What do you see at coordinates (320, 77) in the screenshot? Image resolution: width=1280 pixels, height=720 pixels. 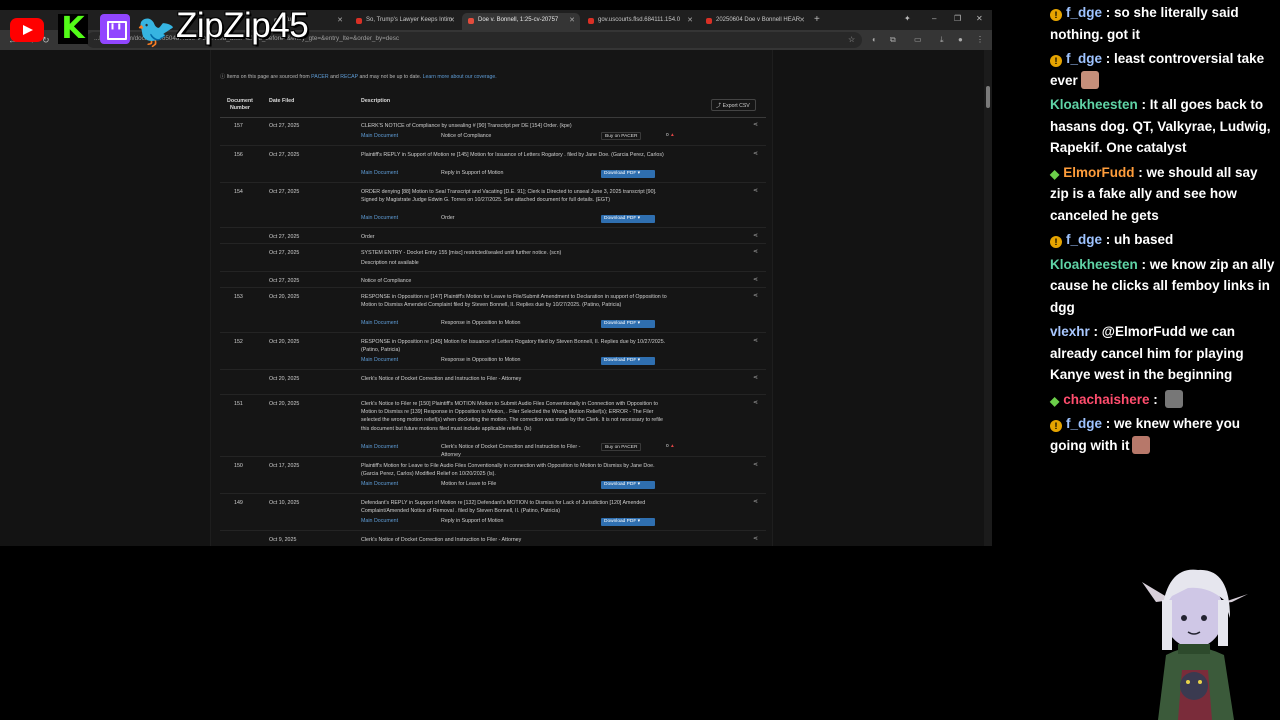 I see `pacer-link: PACER` at bounding box center [320, 77].